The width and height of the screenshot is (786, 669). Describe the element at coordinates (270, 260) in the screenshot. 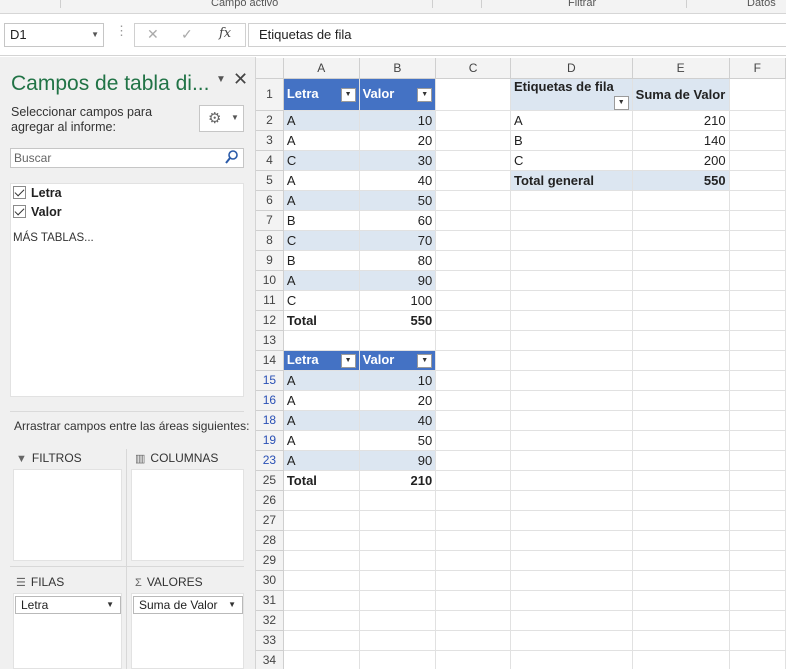

I see `row-header: 9` at that location.